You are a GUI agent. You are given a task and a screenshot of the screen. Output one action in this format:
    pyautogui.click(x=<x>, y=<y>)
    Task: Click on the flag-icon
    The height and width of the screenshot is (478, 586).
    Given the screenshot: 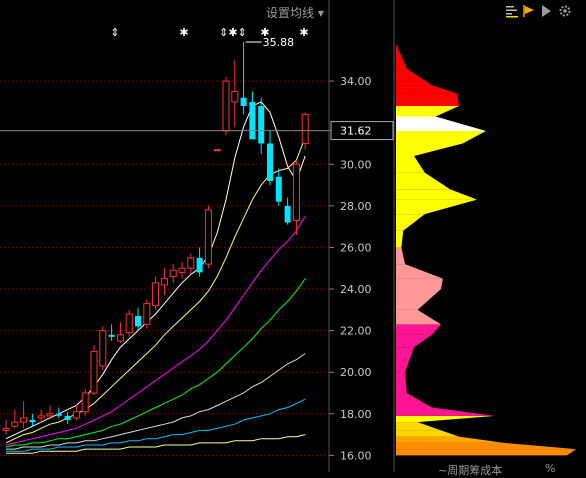 What is the action you would take?
    pyautogui.click(x=529, y=11)
    